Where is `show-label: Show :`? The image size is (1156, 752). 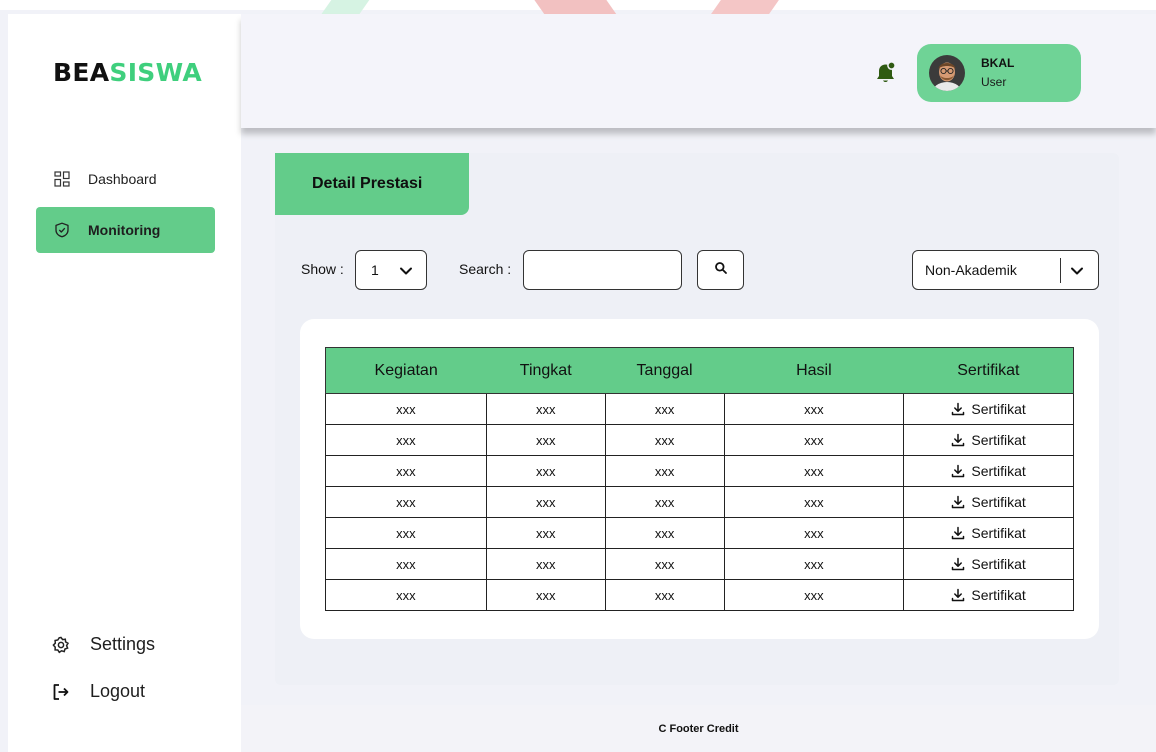 show-label: Show : is located at coordinates (322, 269).